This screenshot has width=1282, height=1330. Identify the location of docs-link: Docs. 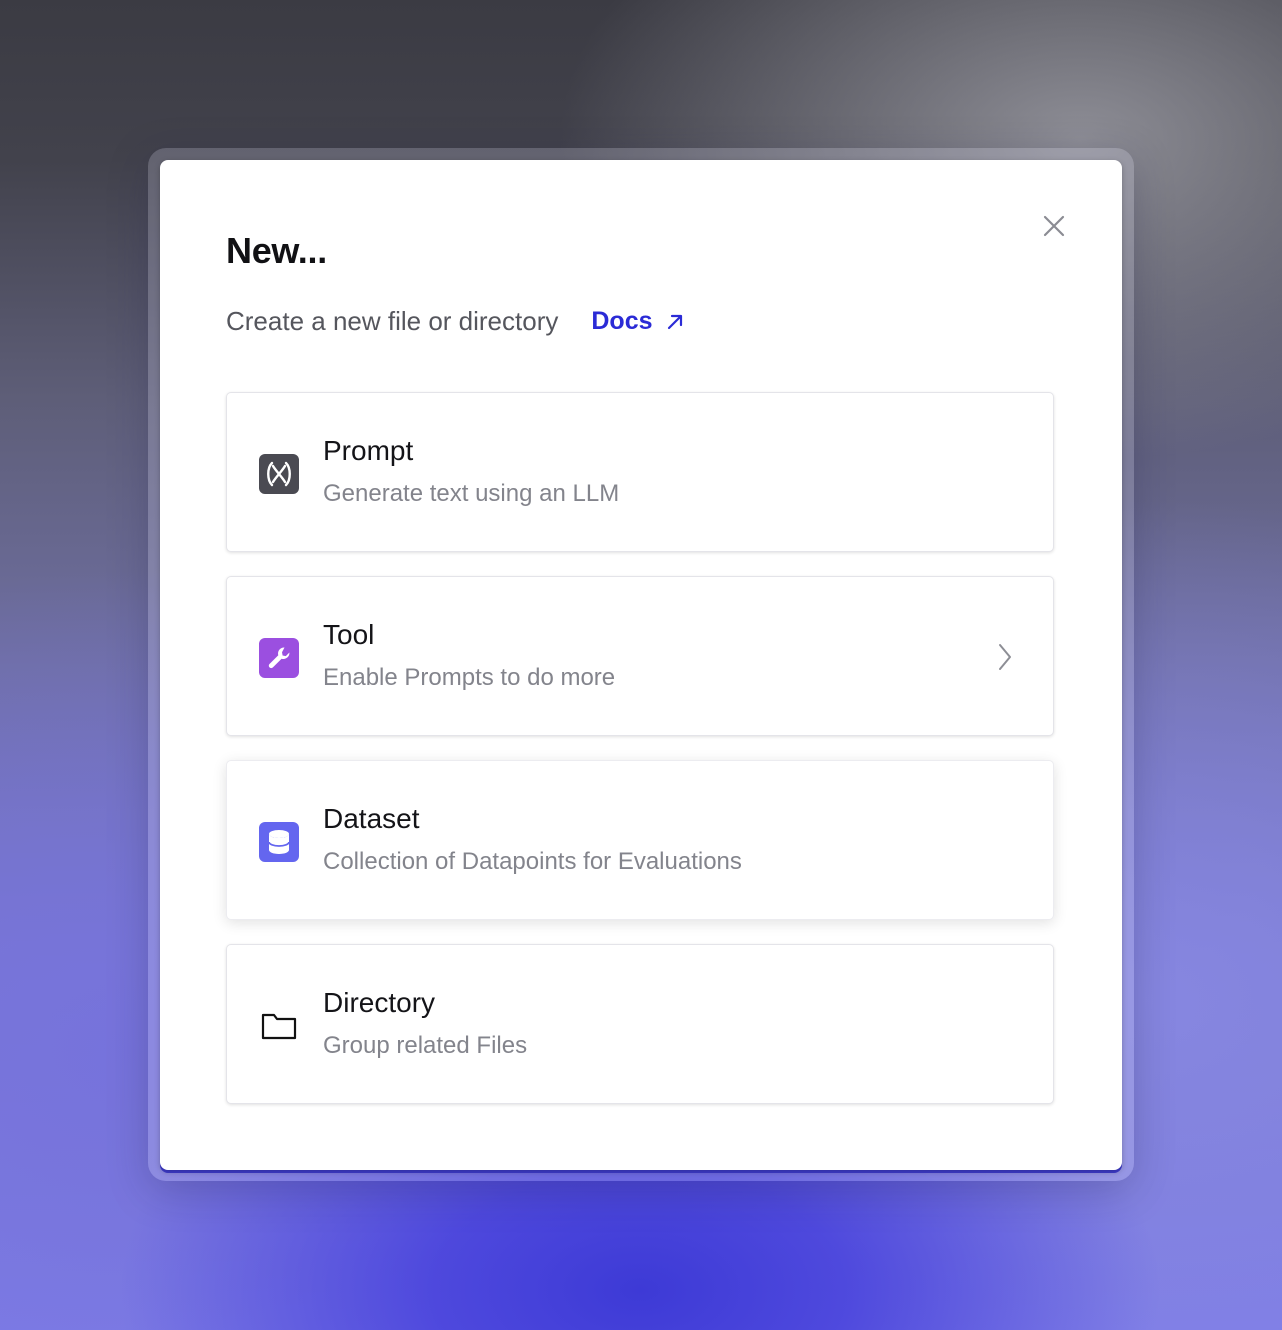
(637, 321).